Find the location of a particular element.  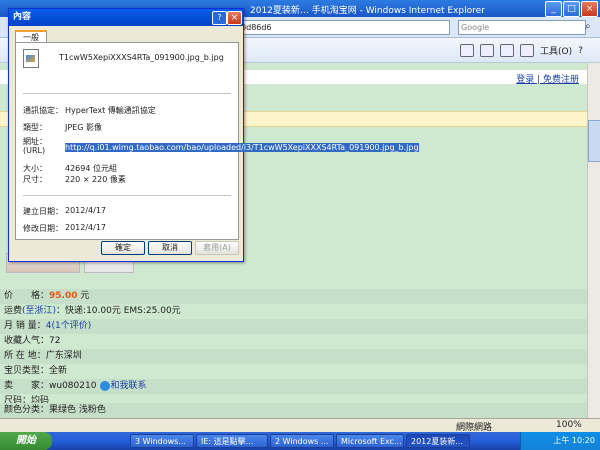

loc-value: 广东深圳 is located at coordinates (63, 356).